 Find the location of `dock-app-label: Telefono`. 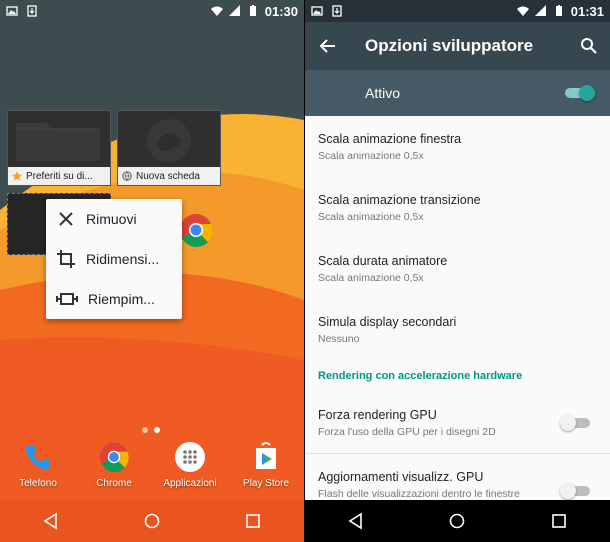

dock-app-label: Telefono is located at coordinates (38, 483).